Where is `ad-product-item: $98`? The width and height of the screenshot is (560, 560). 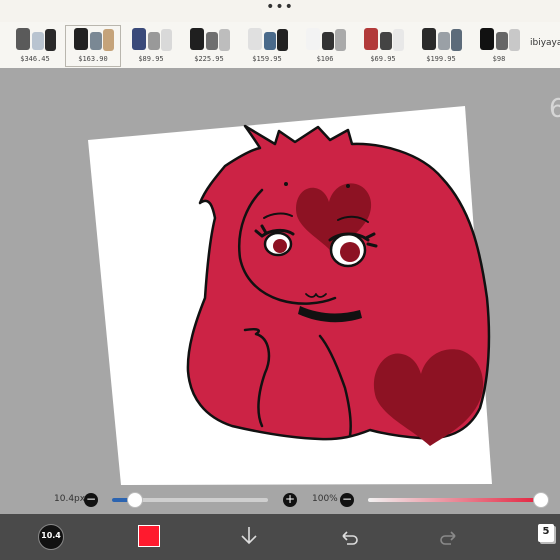
ad-product-item: $98 is located at coordinates (499, 46).